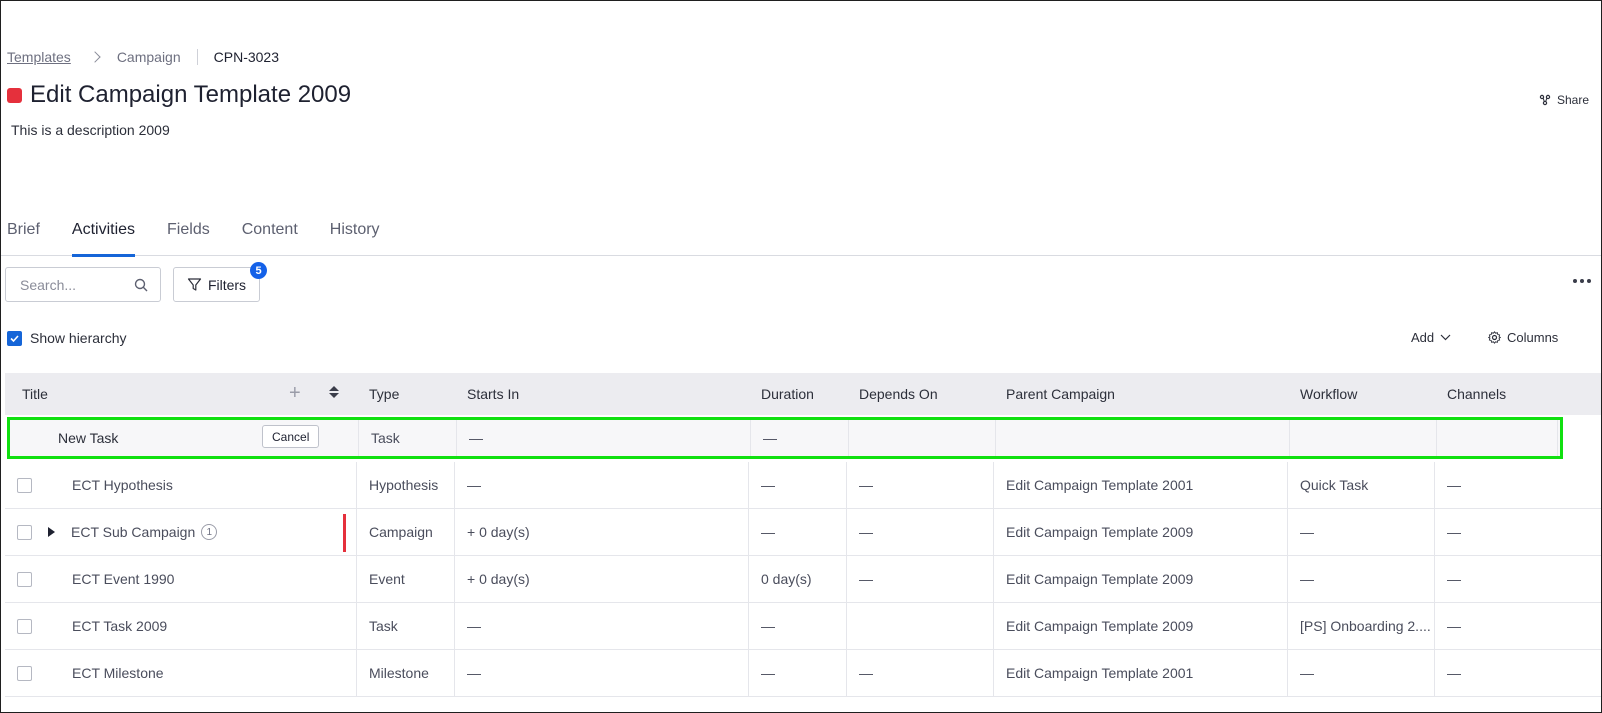 The width and height of the screenshot is (1602, 713). Describe the element at coordinates (95, 57) in the screenshot. I see `chevron-right-icon` at that location.